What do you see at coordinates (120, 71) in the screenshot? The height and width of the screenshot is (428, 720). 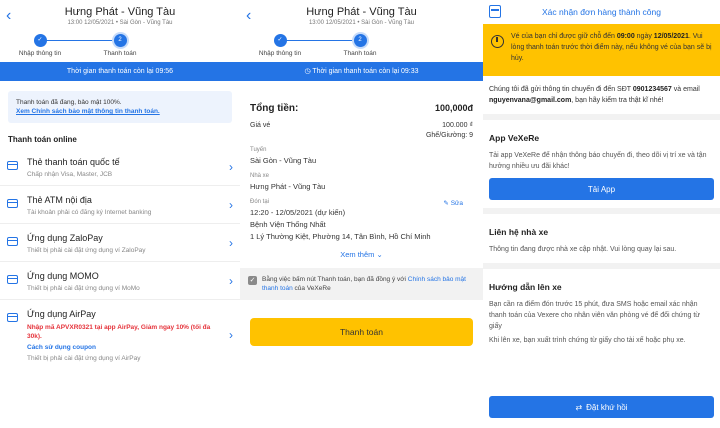 I see `payment-timer: Thời gian thanh toán còn lại 09:56` at bounding box center [120, 71].